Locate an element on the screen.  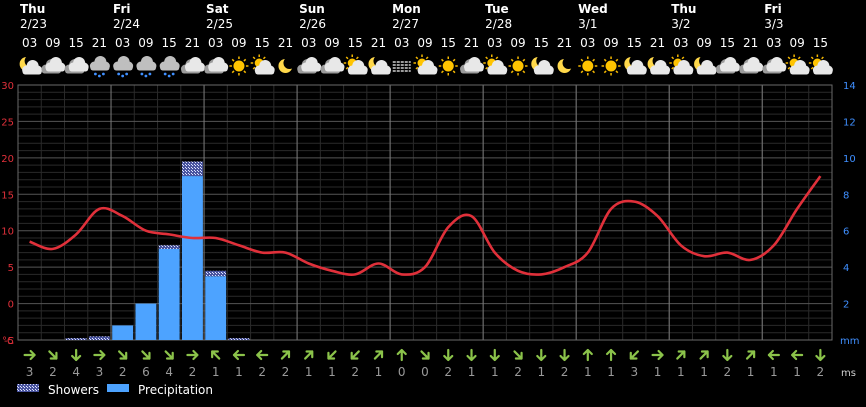
precipitation-swatch is located at coordinates (118, 388).